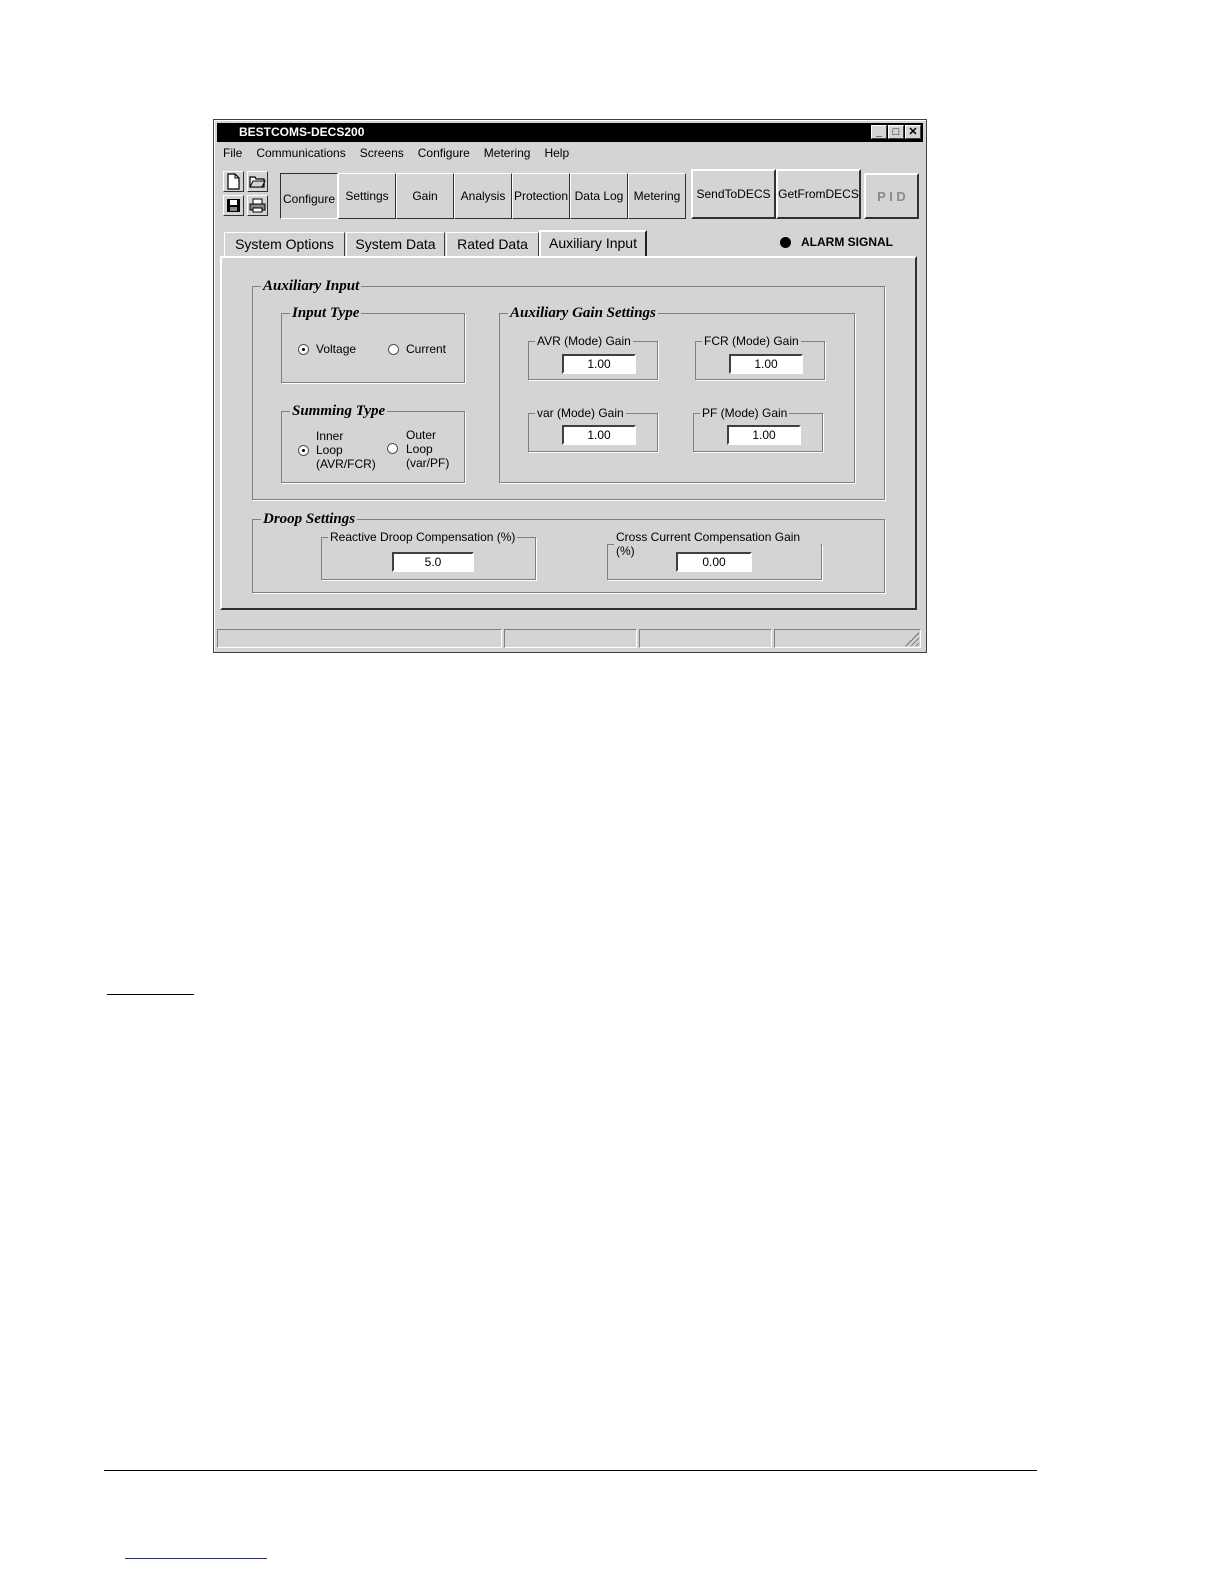  Describe the element at coordinates (428, 449) in the screenshot. I see `outer-loop-label: Outer Loop (var/PF)` at that location.